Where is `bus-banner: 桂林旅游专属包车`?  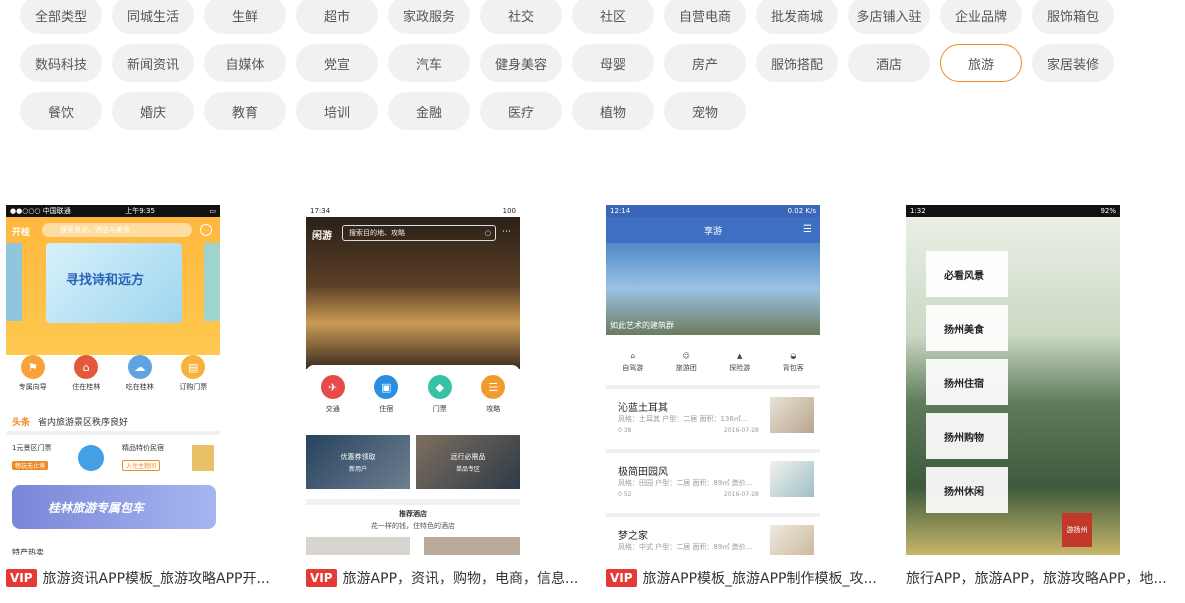
bus-banner: 桂林旅游专属包车 is located at coordinates (114, 507).